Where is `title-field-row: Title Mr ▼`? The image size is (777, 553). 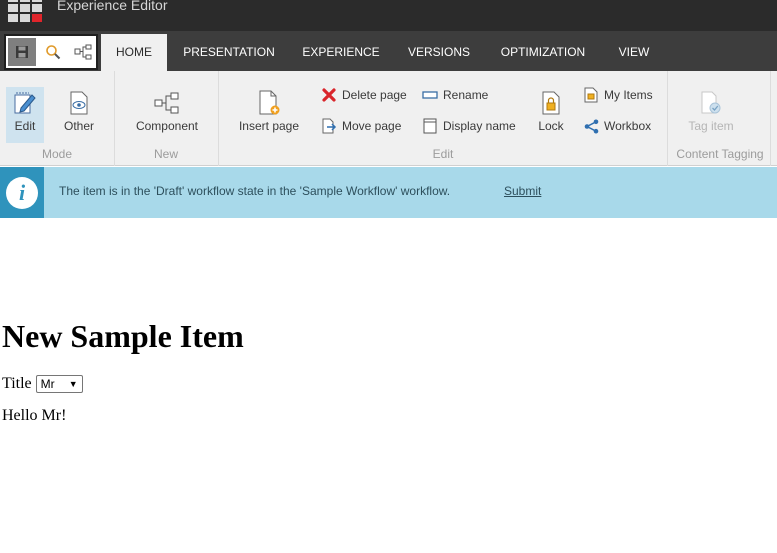
title-field-row: Title Mr ▼ is located at coordinates (387, 384).